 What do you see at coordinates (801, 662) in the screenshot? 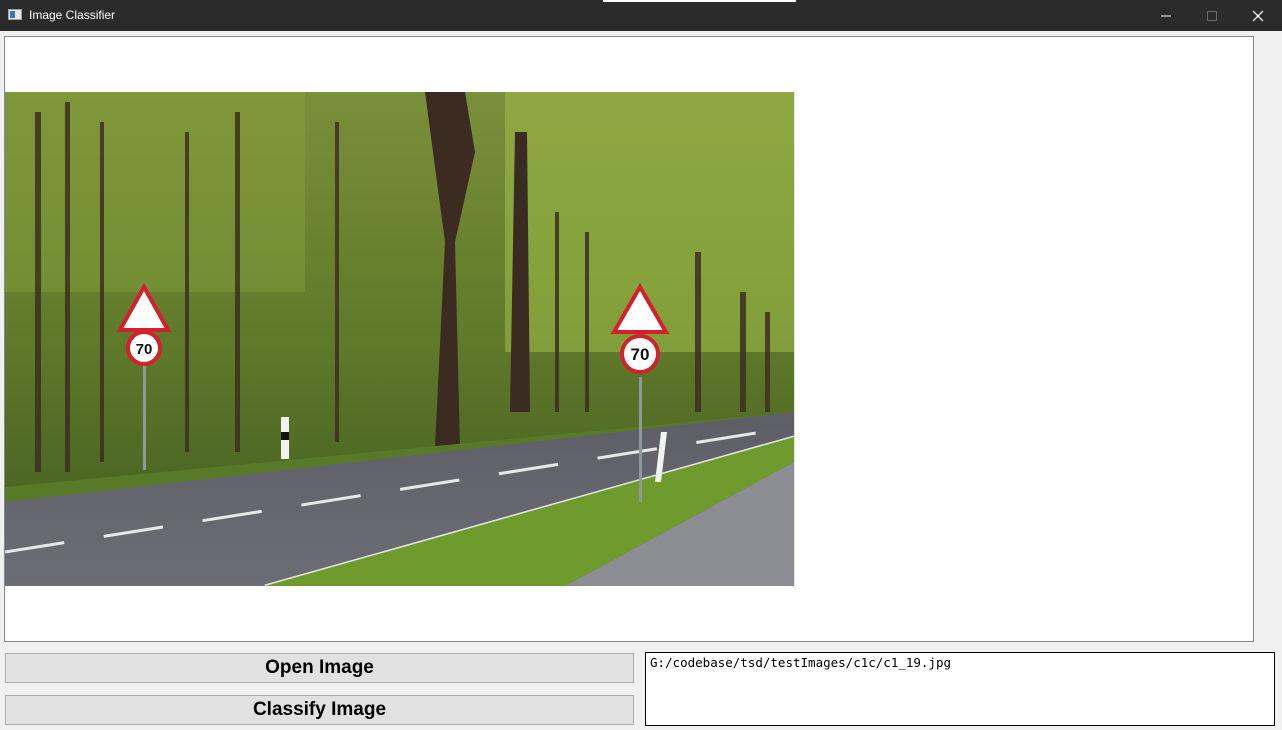
I see `file-path-text: G:/codebase/tsd/testImages/c1c/c1_19.jpg` at bounding box center [801, 662].